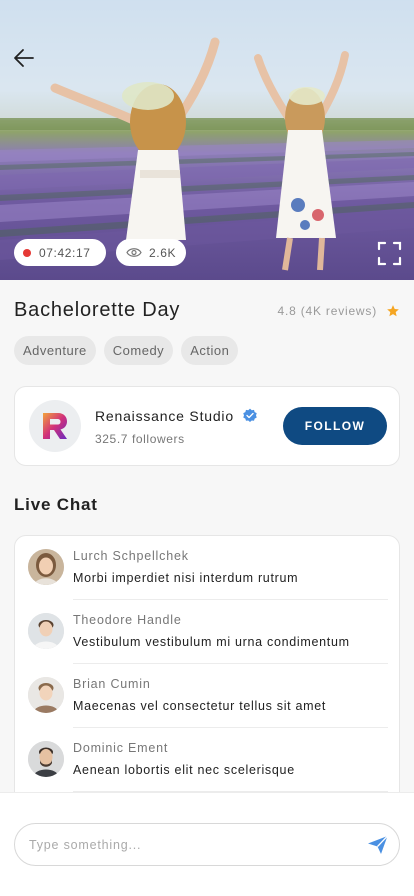 The height and width of the screenshot is (896, 414). Describe the element at coordinates (393, 311) in the screenshot. I see `star-icon` at that location.